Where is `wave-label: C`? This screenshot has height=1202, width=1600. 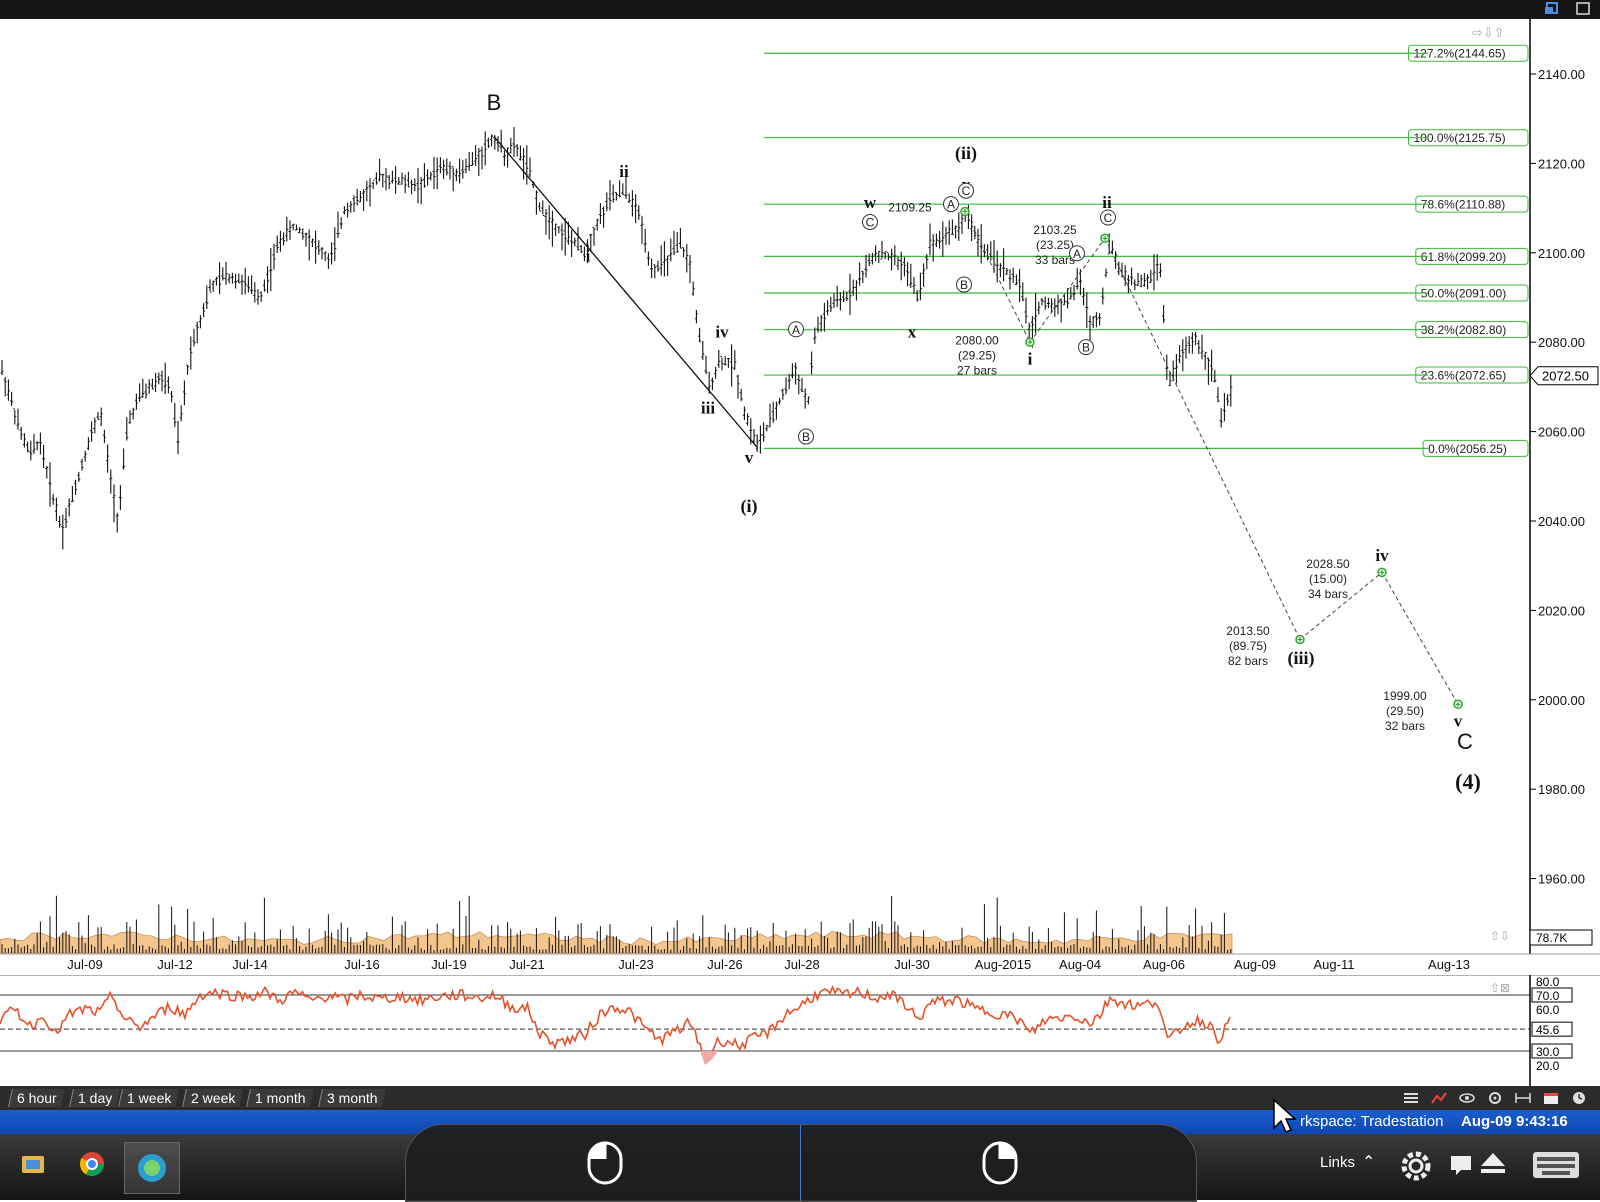
wave-label: C is located at coordinates (1465, 741).